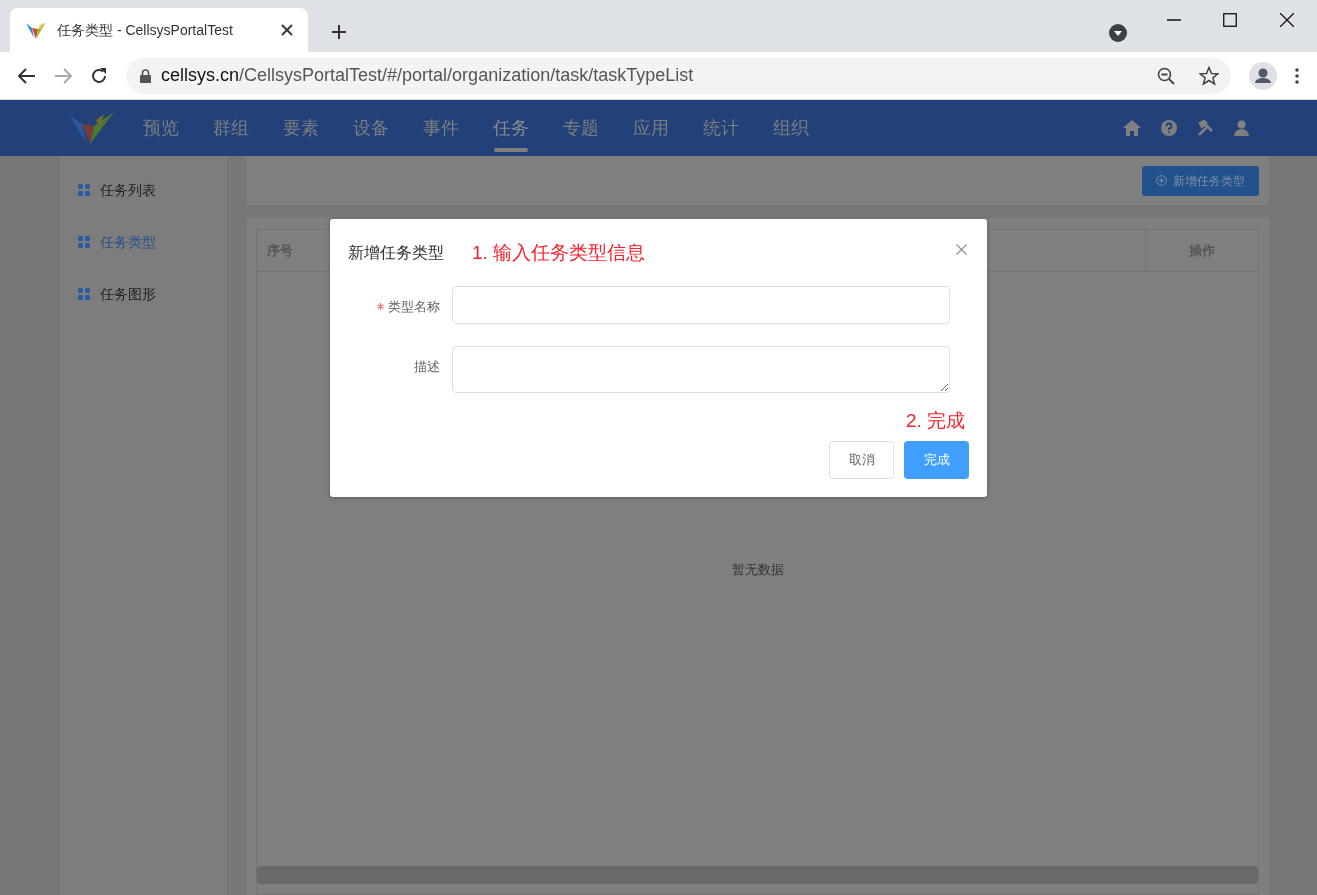  I want to click on back-icon, so click(27, 75).